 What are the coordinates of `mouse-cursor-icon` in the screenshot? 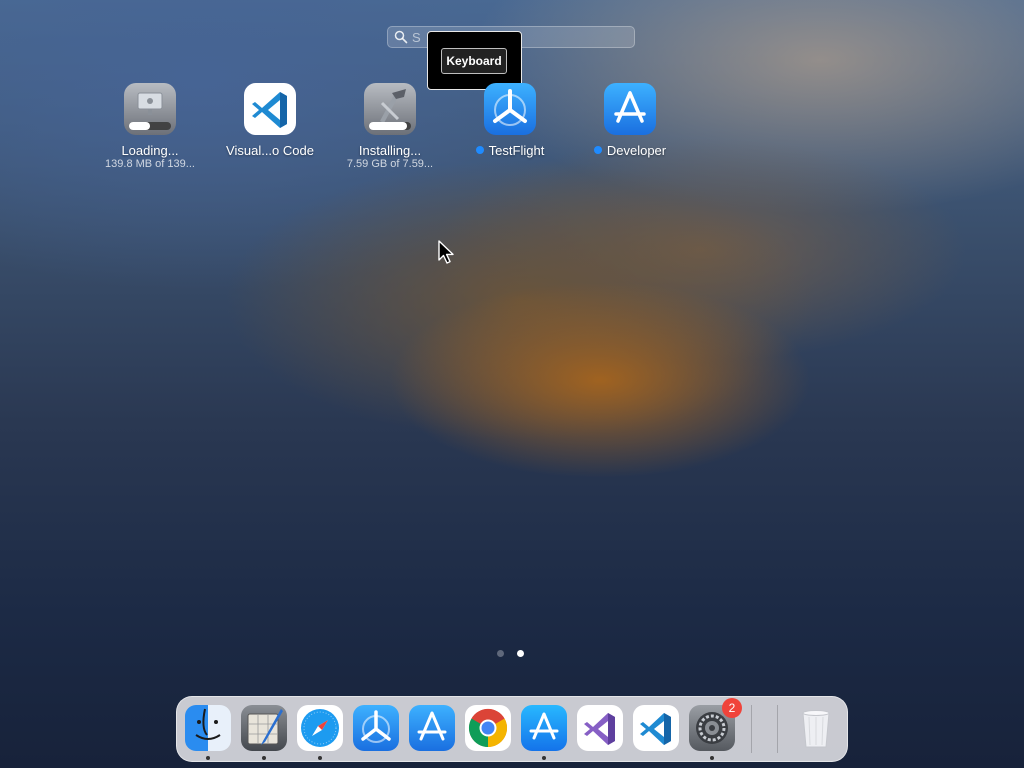 It's located at (446, 252).